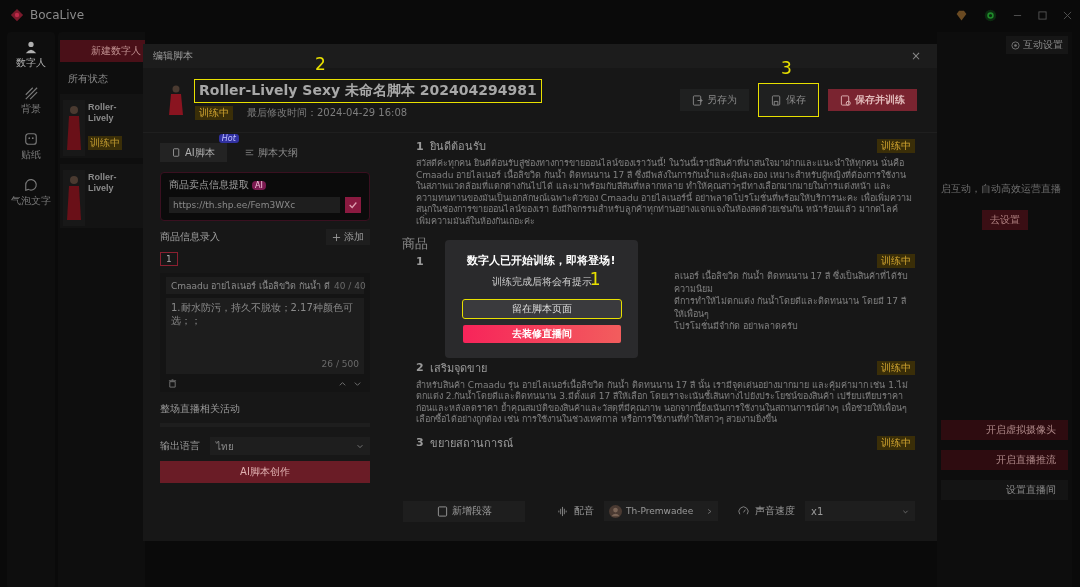 This screenshot has width=1080, height=587. What do you see at coordinates (31, 147) in the screenshot?
I see `nav-item: 贴纸` at bounding box center [31, 147].